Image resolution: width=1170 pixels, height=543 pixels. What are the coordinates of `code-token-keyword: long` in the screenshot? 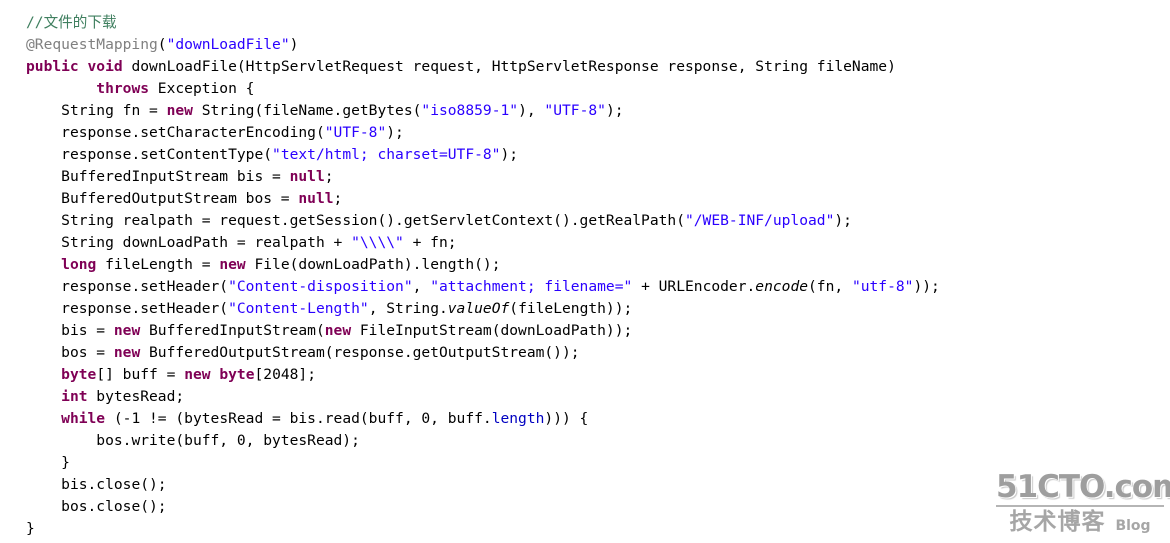 It's located at (79, 264).